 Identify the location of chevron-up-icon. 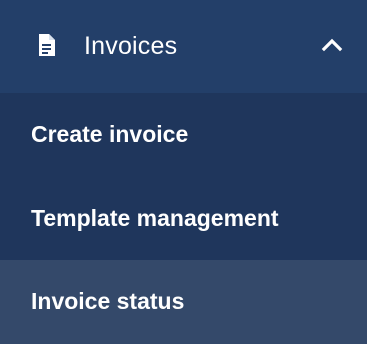
(332, 44).